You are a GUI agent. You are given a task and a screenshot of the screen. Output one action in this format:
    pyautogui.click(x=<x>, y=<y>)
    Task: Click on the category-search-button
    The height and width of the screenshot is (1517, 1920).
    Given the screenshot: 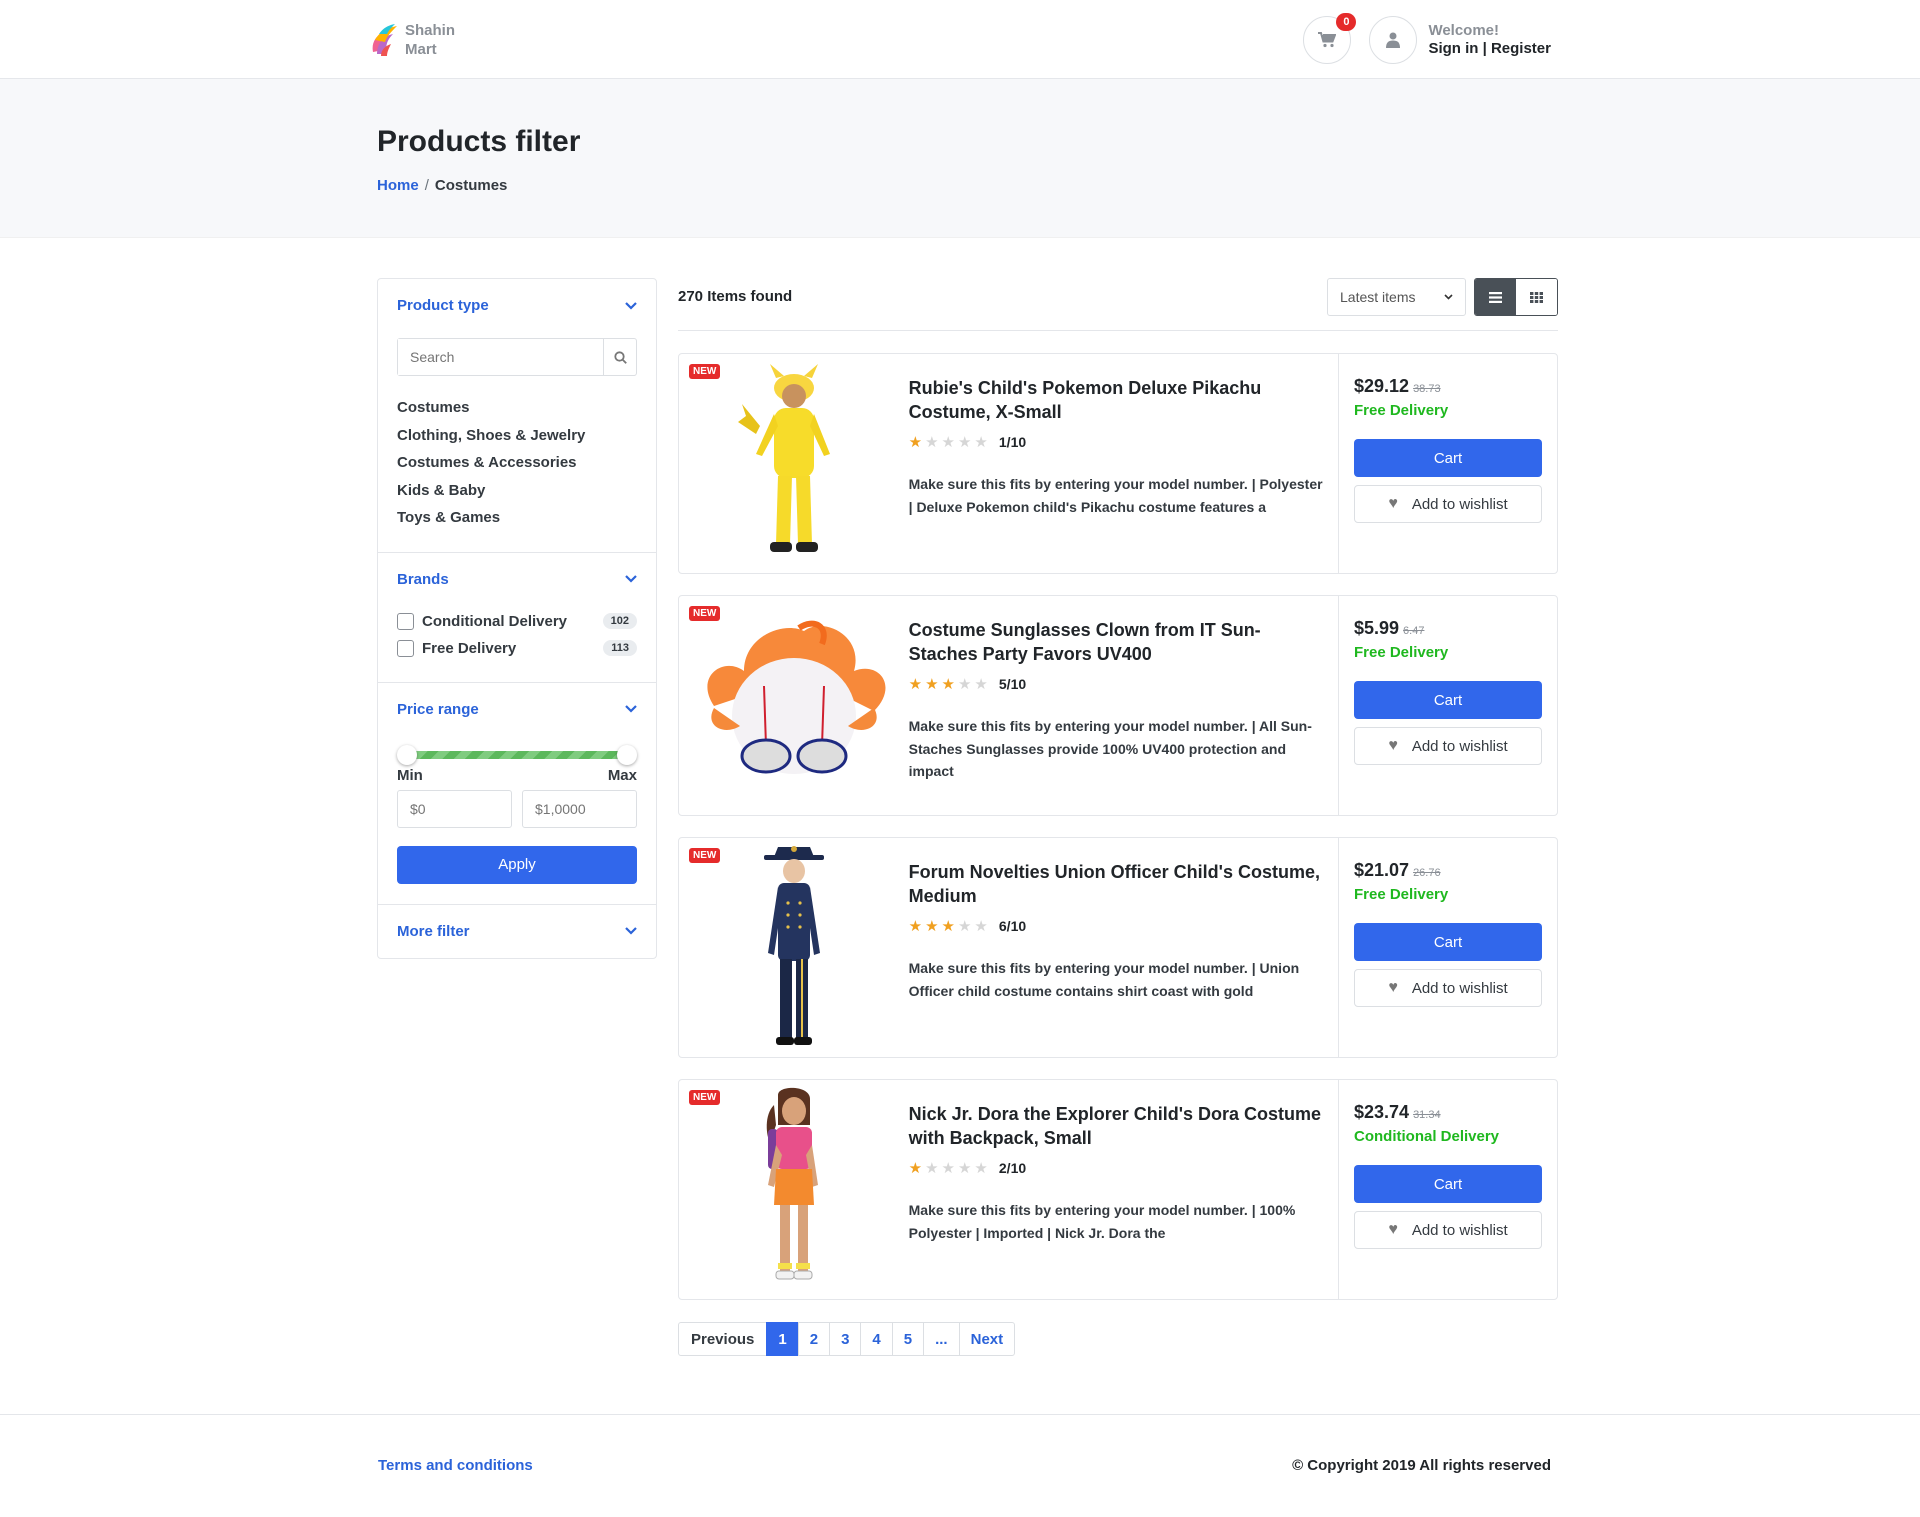 What is the action you would take?
    pyautogui.click(x=619, y=357)
    